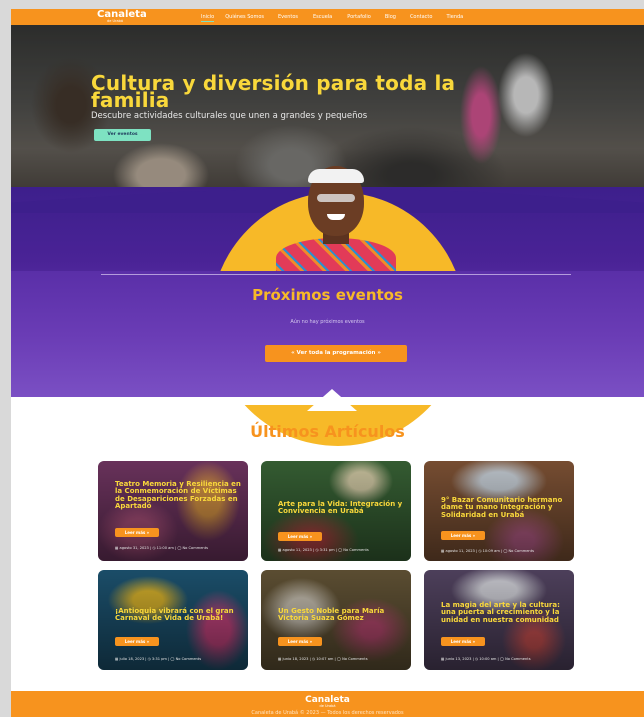  What do you see at coordinates (336, 353) in the screenshot?
I see `ver-programacion-button: « Ver toda la programación »` at bounding box center [336, 353].